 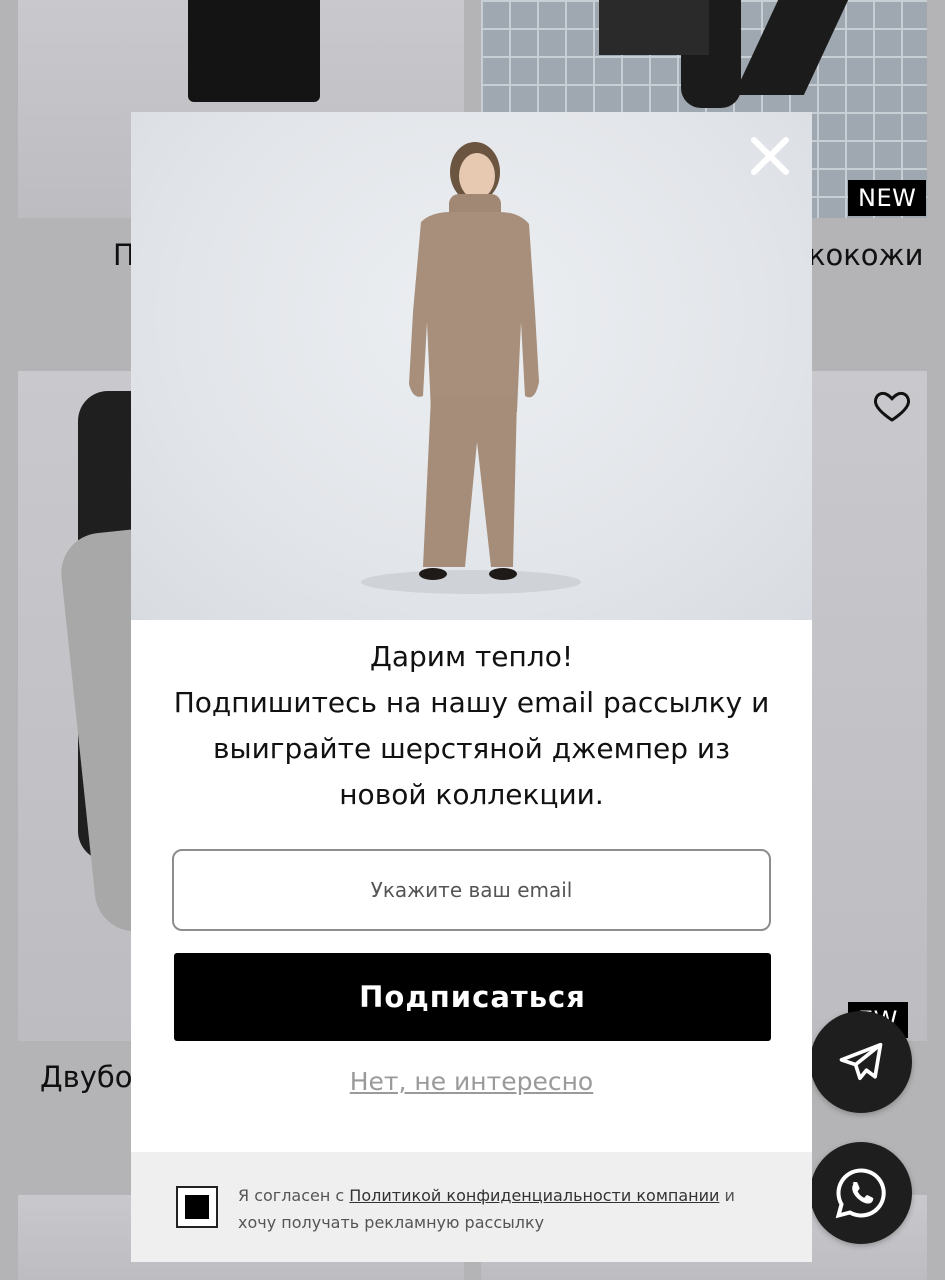 What do you see at coordinates (887, 198) in the screenshot?
I see `new-badge: NEW` at bounding box center [887, 198].